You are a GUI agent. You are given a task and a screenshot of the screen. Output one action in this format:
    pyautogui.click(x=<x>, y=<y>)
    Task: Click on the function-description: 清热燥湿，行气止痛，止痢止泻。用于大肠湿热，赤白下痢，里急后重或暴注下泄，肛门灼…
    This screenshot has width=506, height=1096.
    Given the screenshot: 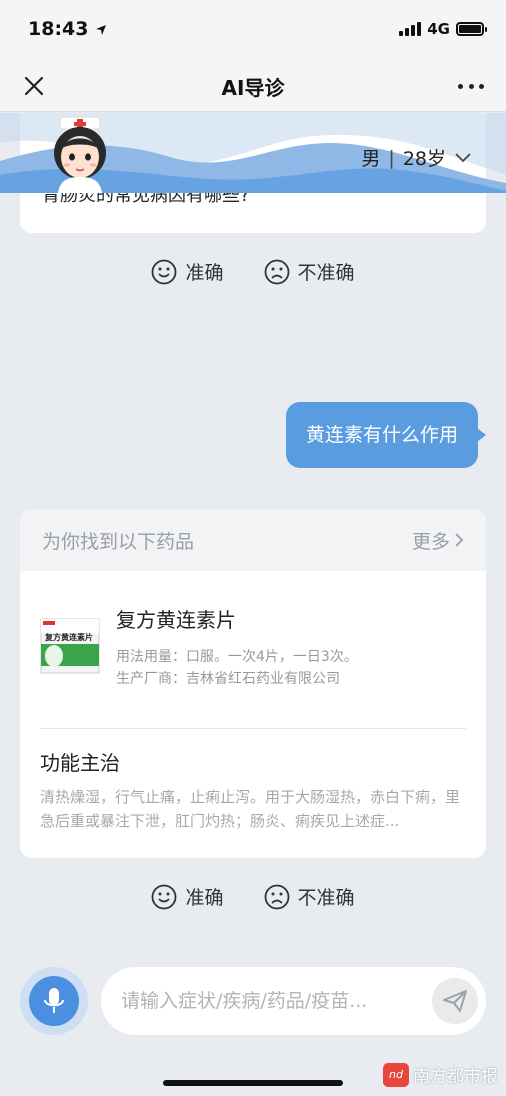 What is the action you would take?
    pyautogui.click(x=250, y=809)
    